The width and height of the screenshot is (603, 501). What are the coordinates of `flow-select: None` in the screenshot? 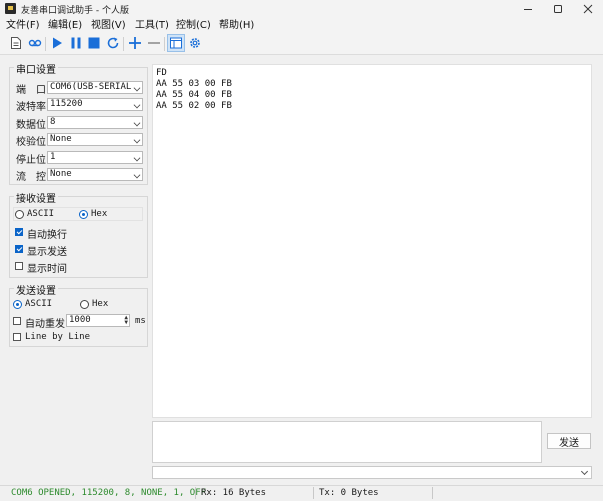 It's located at (95, 174).